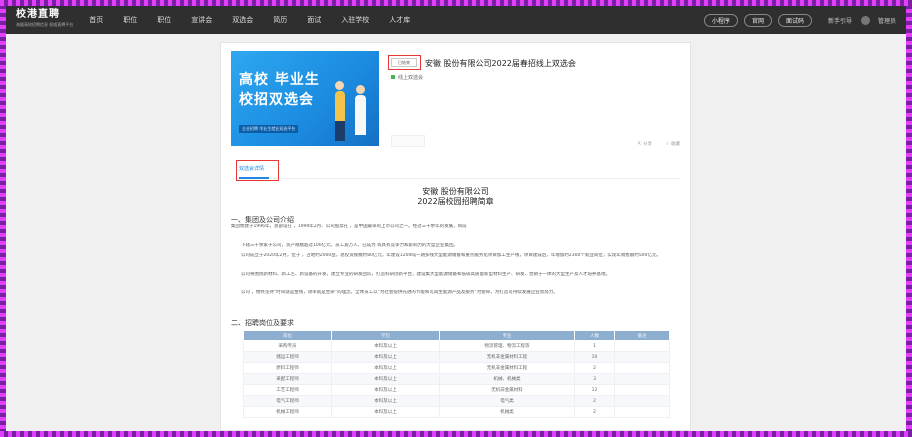 This screenshot has width=912, height=437. I want to click on guide-link: 新手引导, so click(840, 20).